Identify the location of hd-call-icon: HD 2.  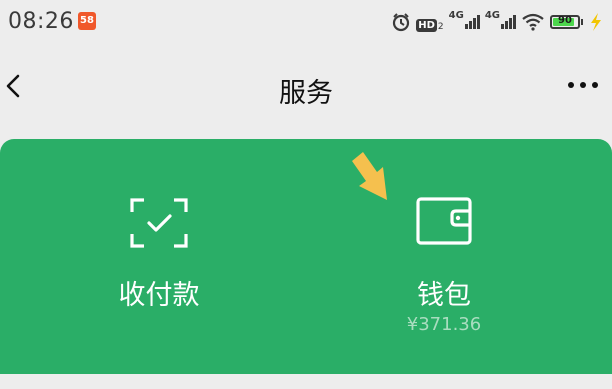
(430, 25).